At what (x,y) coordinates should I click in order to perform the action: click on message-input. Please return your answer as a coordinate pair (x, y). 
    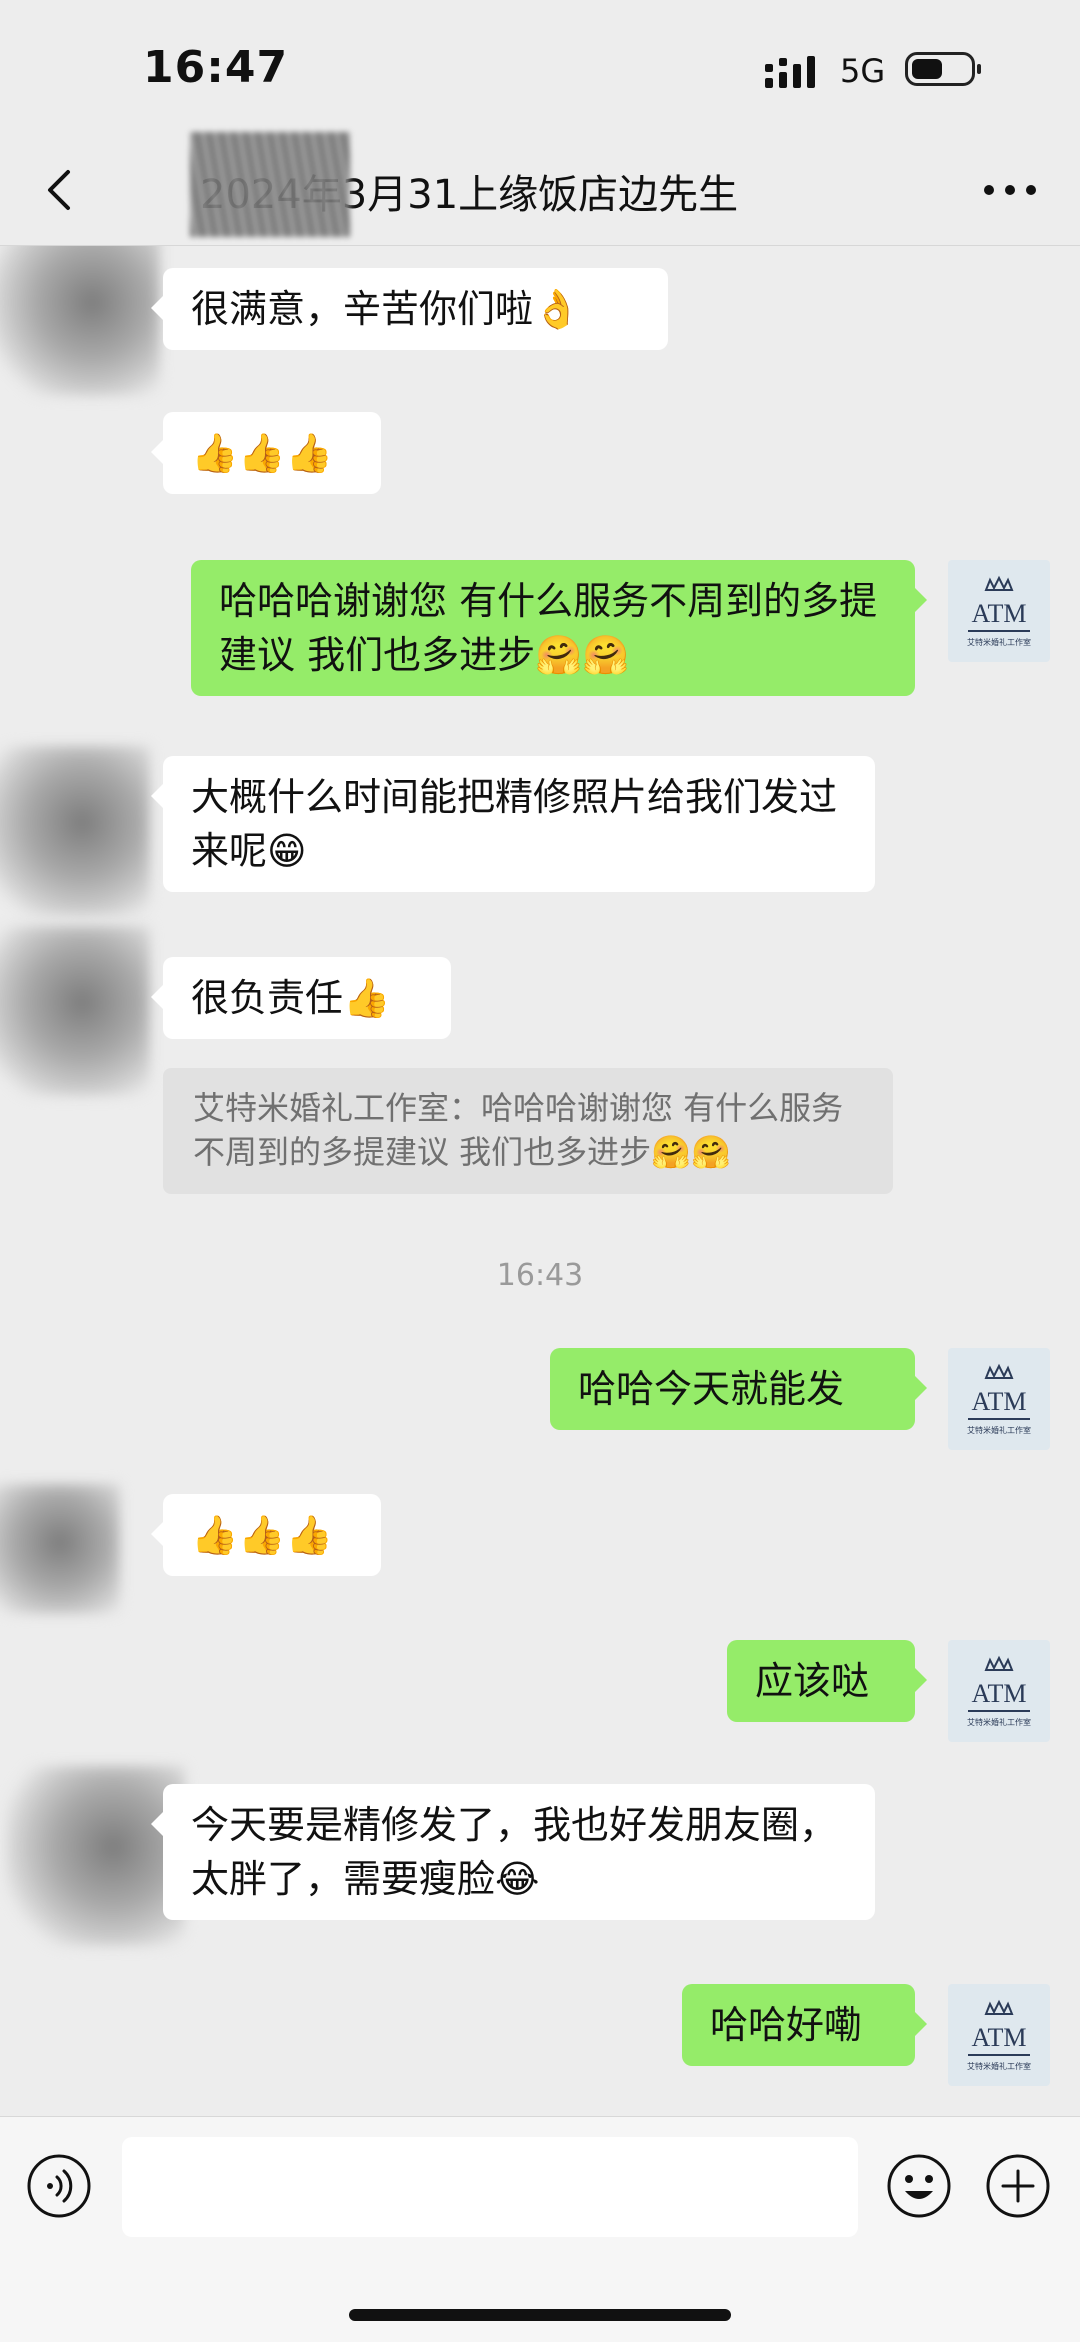
    Looking at the image, I should click on (490, 2187).